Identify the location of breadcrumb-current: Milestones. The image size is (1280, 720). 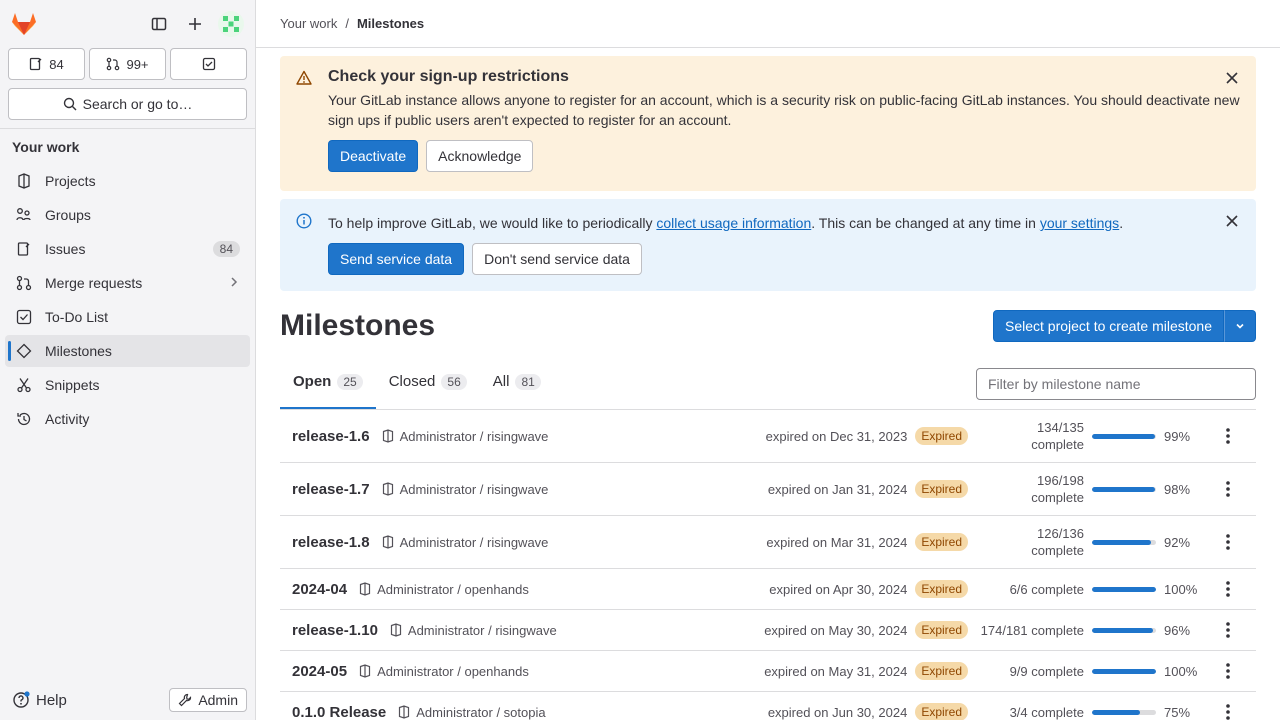
(390, 23).